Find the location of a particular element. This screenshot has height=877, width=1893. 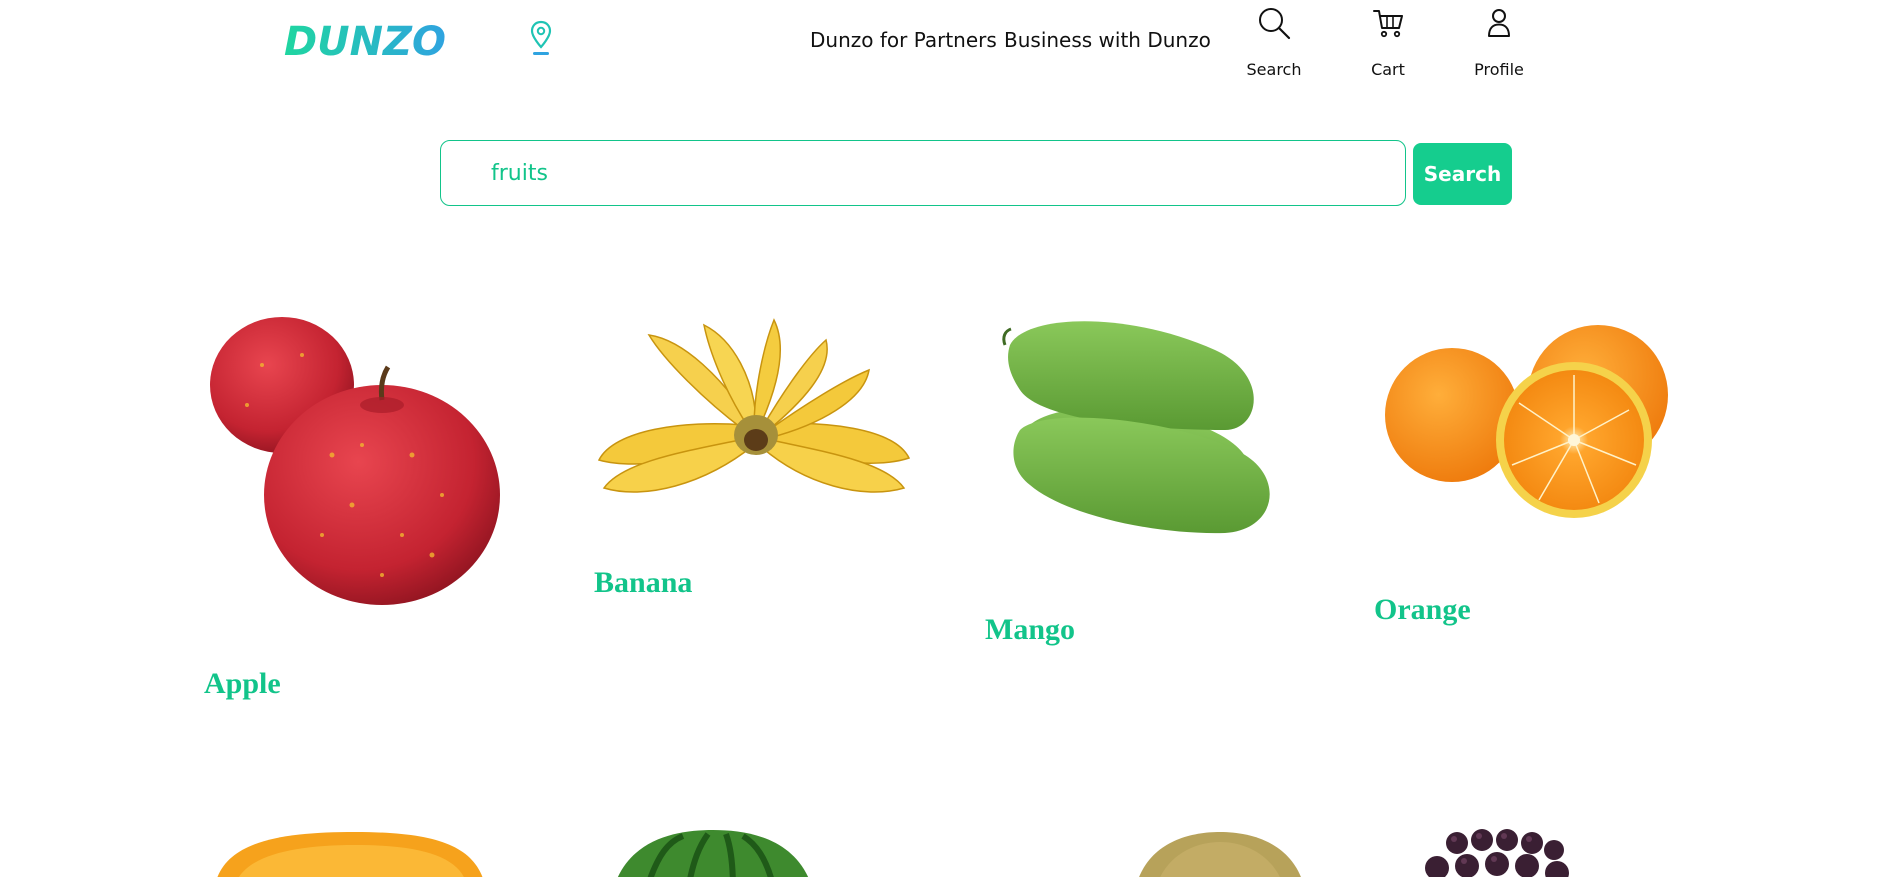

profile-label: Profile is located at coordinates (1499, 69).